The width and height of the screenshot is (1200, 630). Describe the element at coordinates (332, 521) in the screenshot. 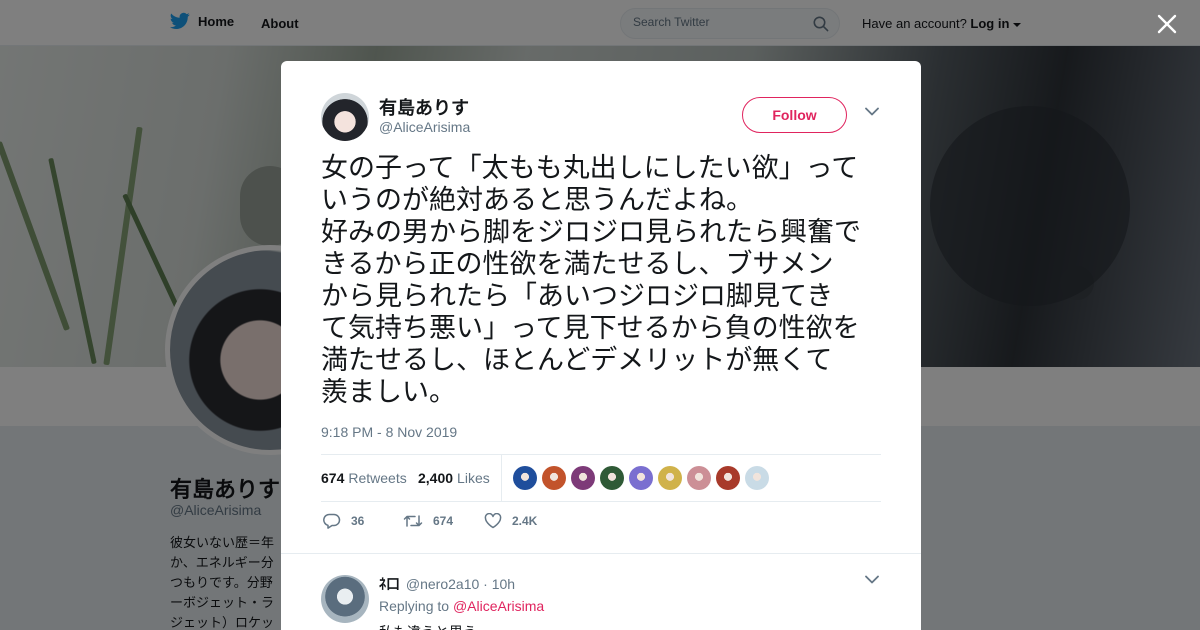

I see `reply-icon` at that location.